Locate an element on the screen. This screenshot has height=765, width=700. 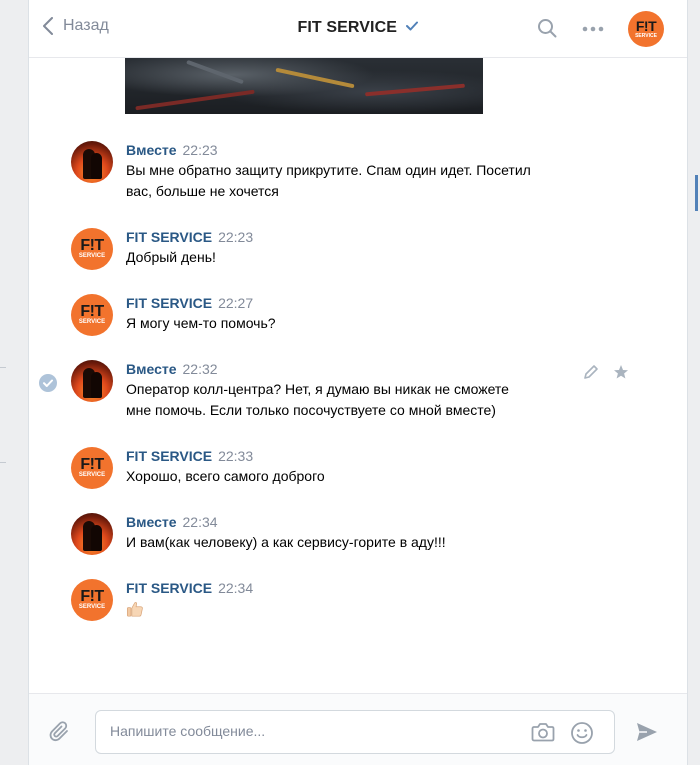
message-select-checkbox is located at coordinates (48, 385).